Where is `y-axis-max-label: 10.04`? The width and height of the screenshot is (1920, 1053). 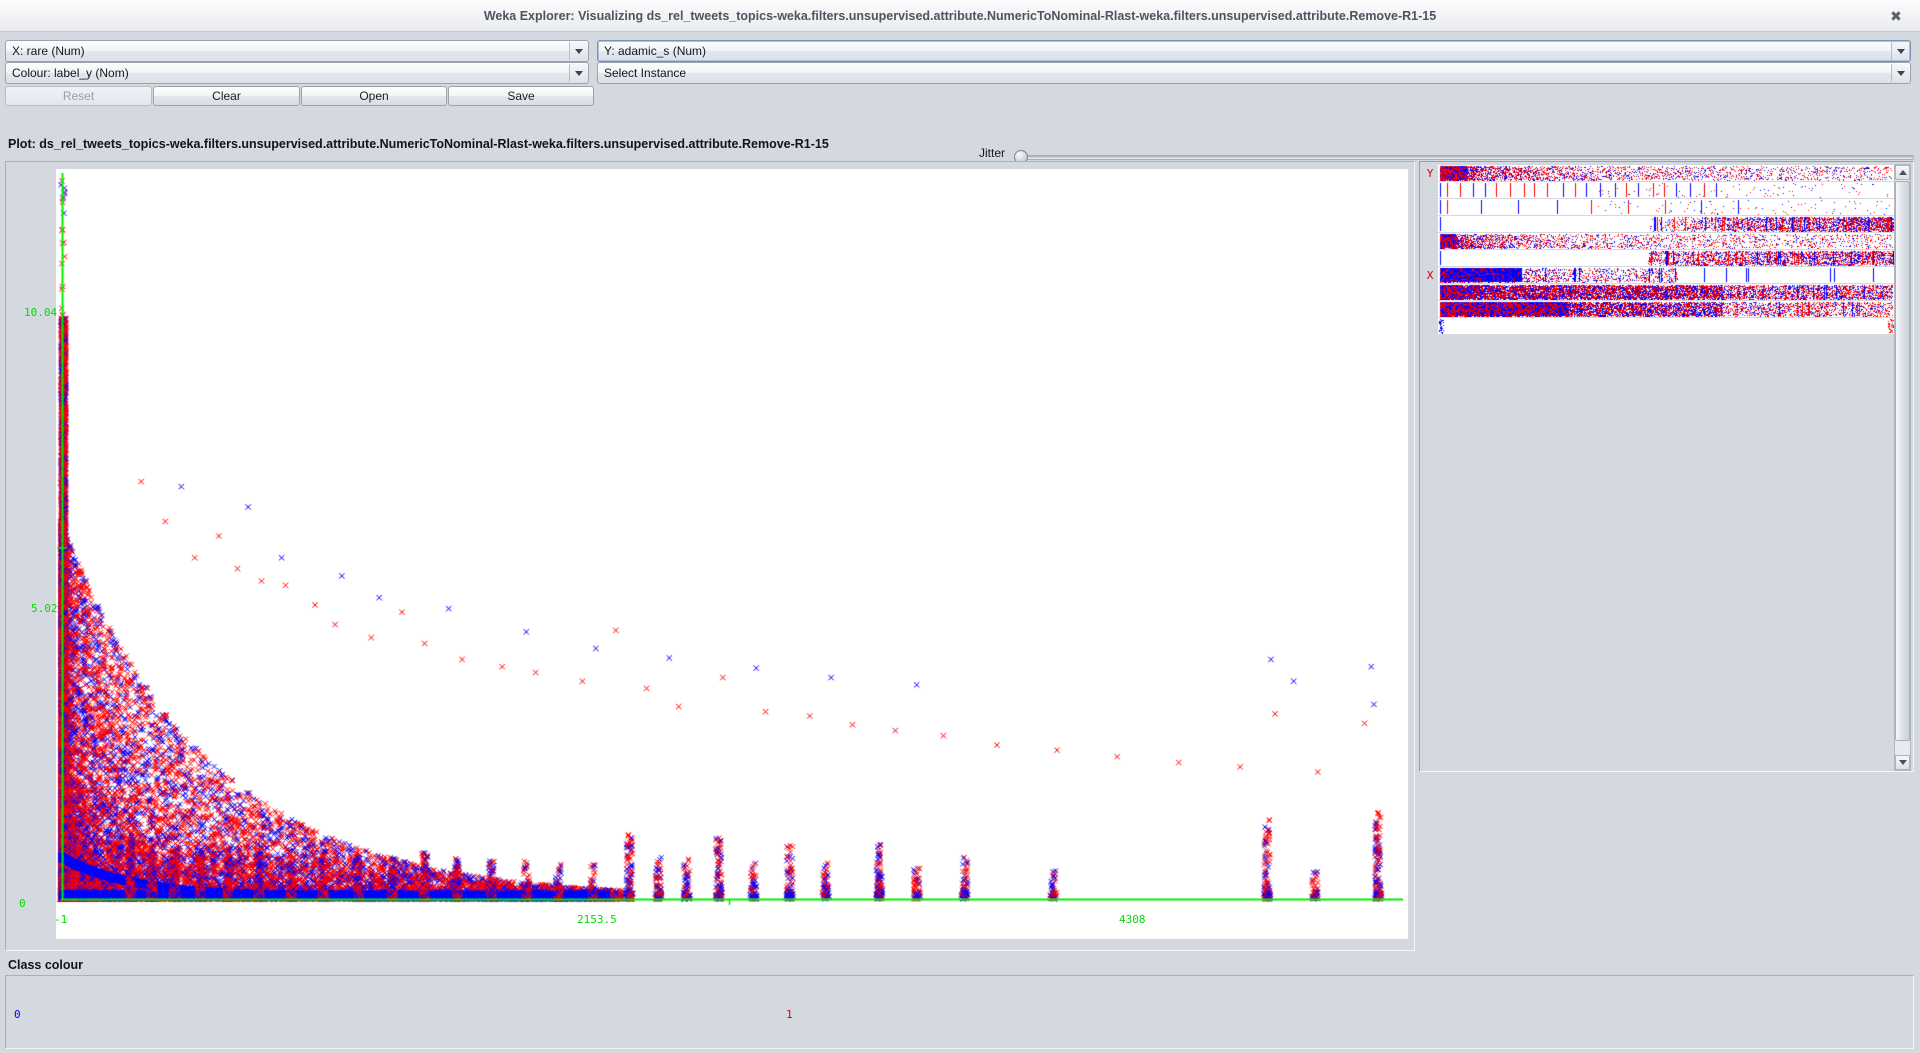
y-axis-max-label: 10.04 is located at coordinates (41, 312).